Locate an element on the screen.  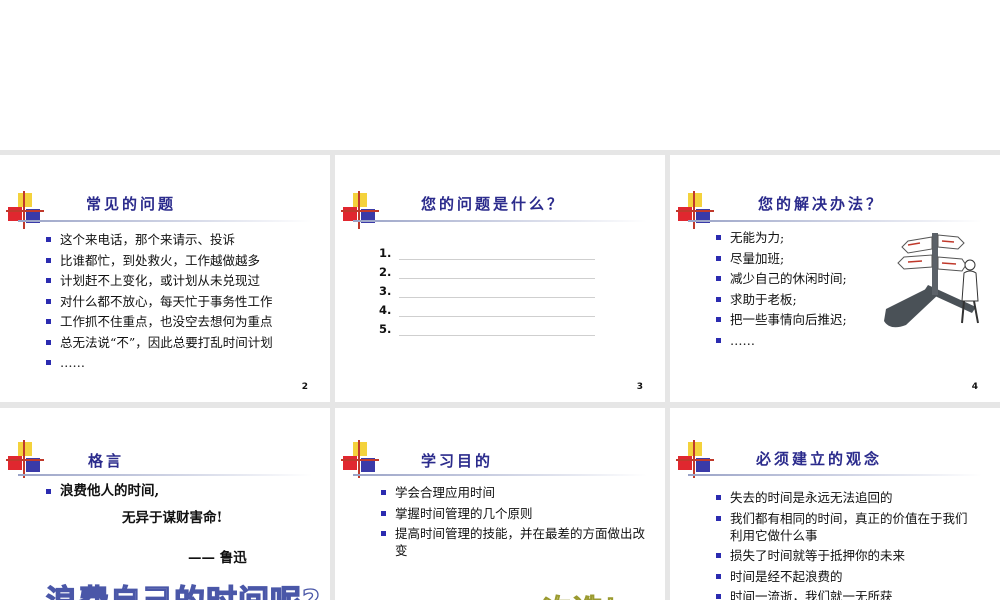
list-item: 4. is located at coordinates (487, 307).